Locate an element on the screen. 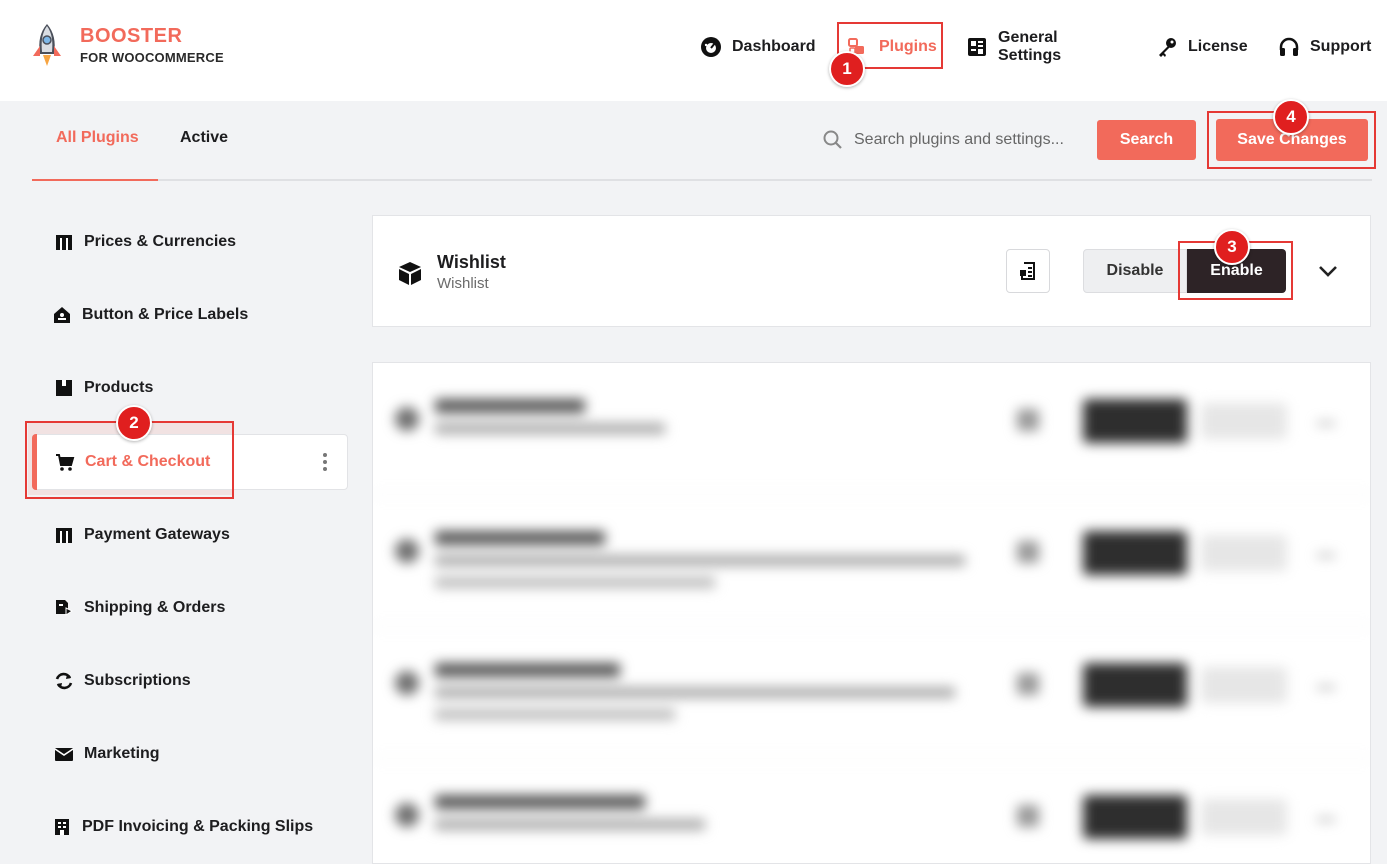  step-badge-3: 3 is located at coordinates (1232, 247).